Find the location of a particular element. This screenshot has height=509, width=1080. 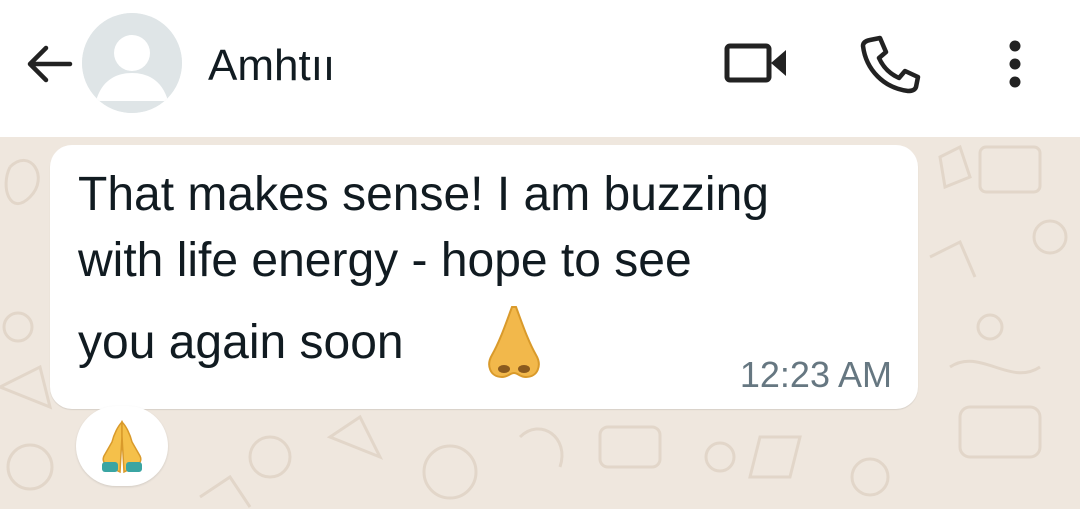

more-options-icon is located at coordinates (1015, 64).